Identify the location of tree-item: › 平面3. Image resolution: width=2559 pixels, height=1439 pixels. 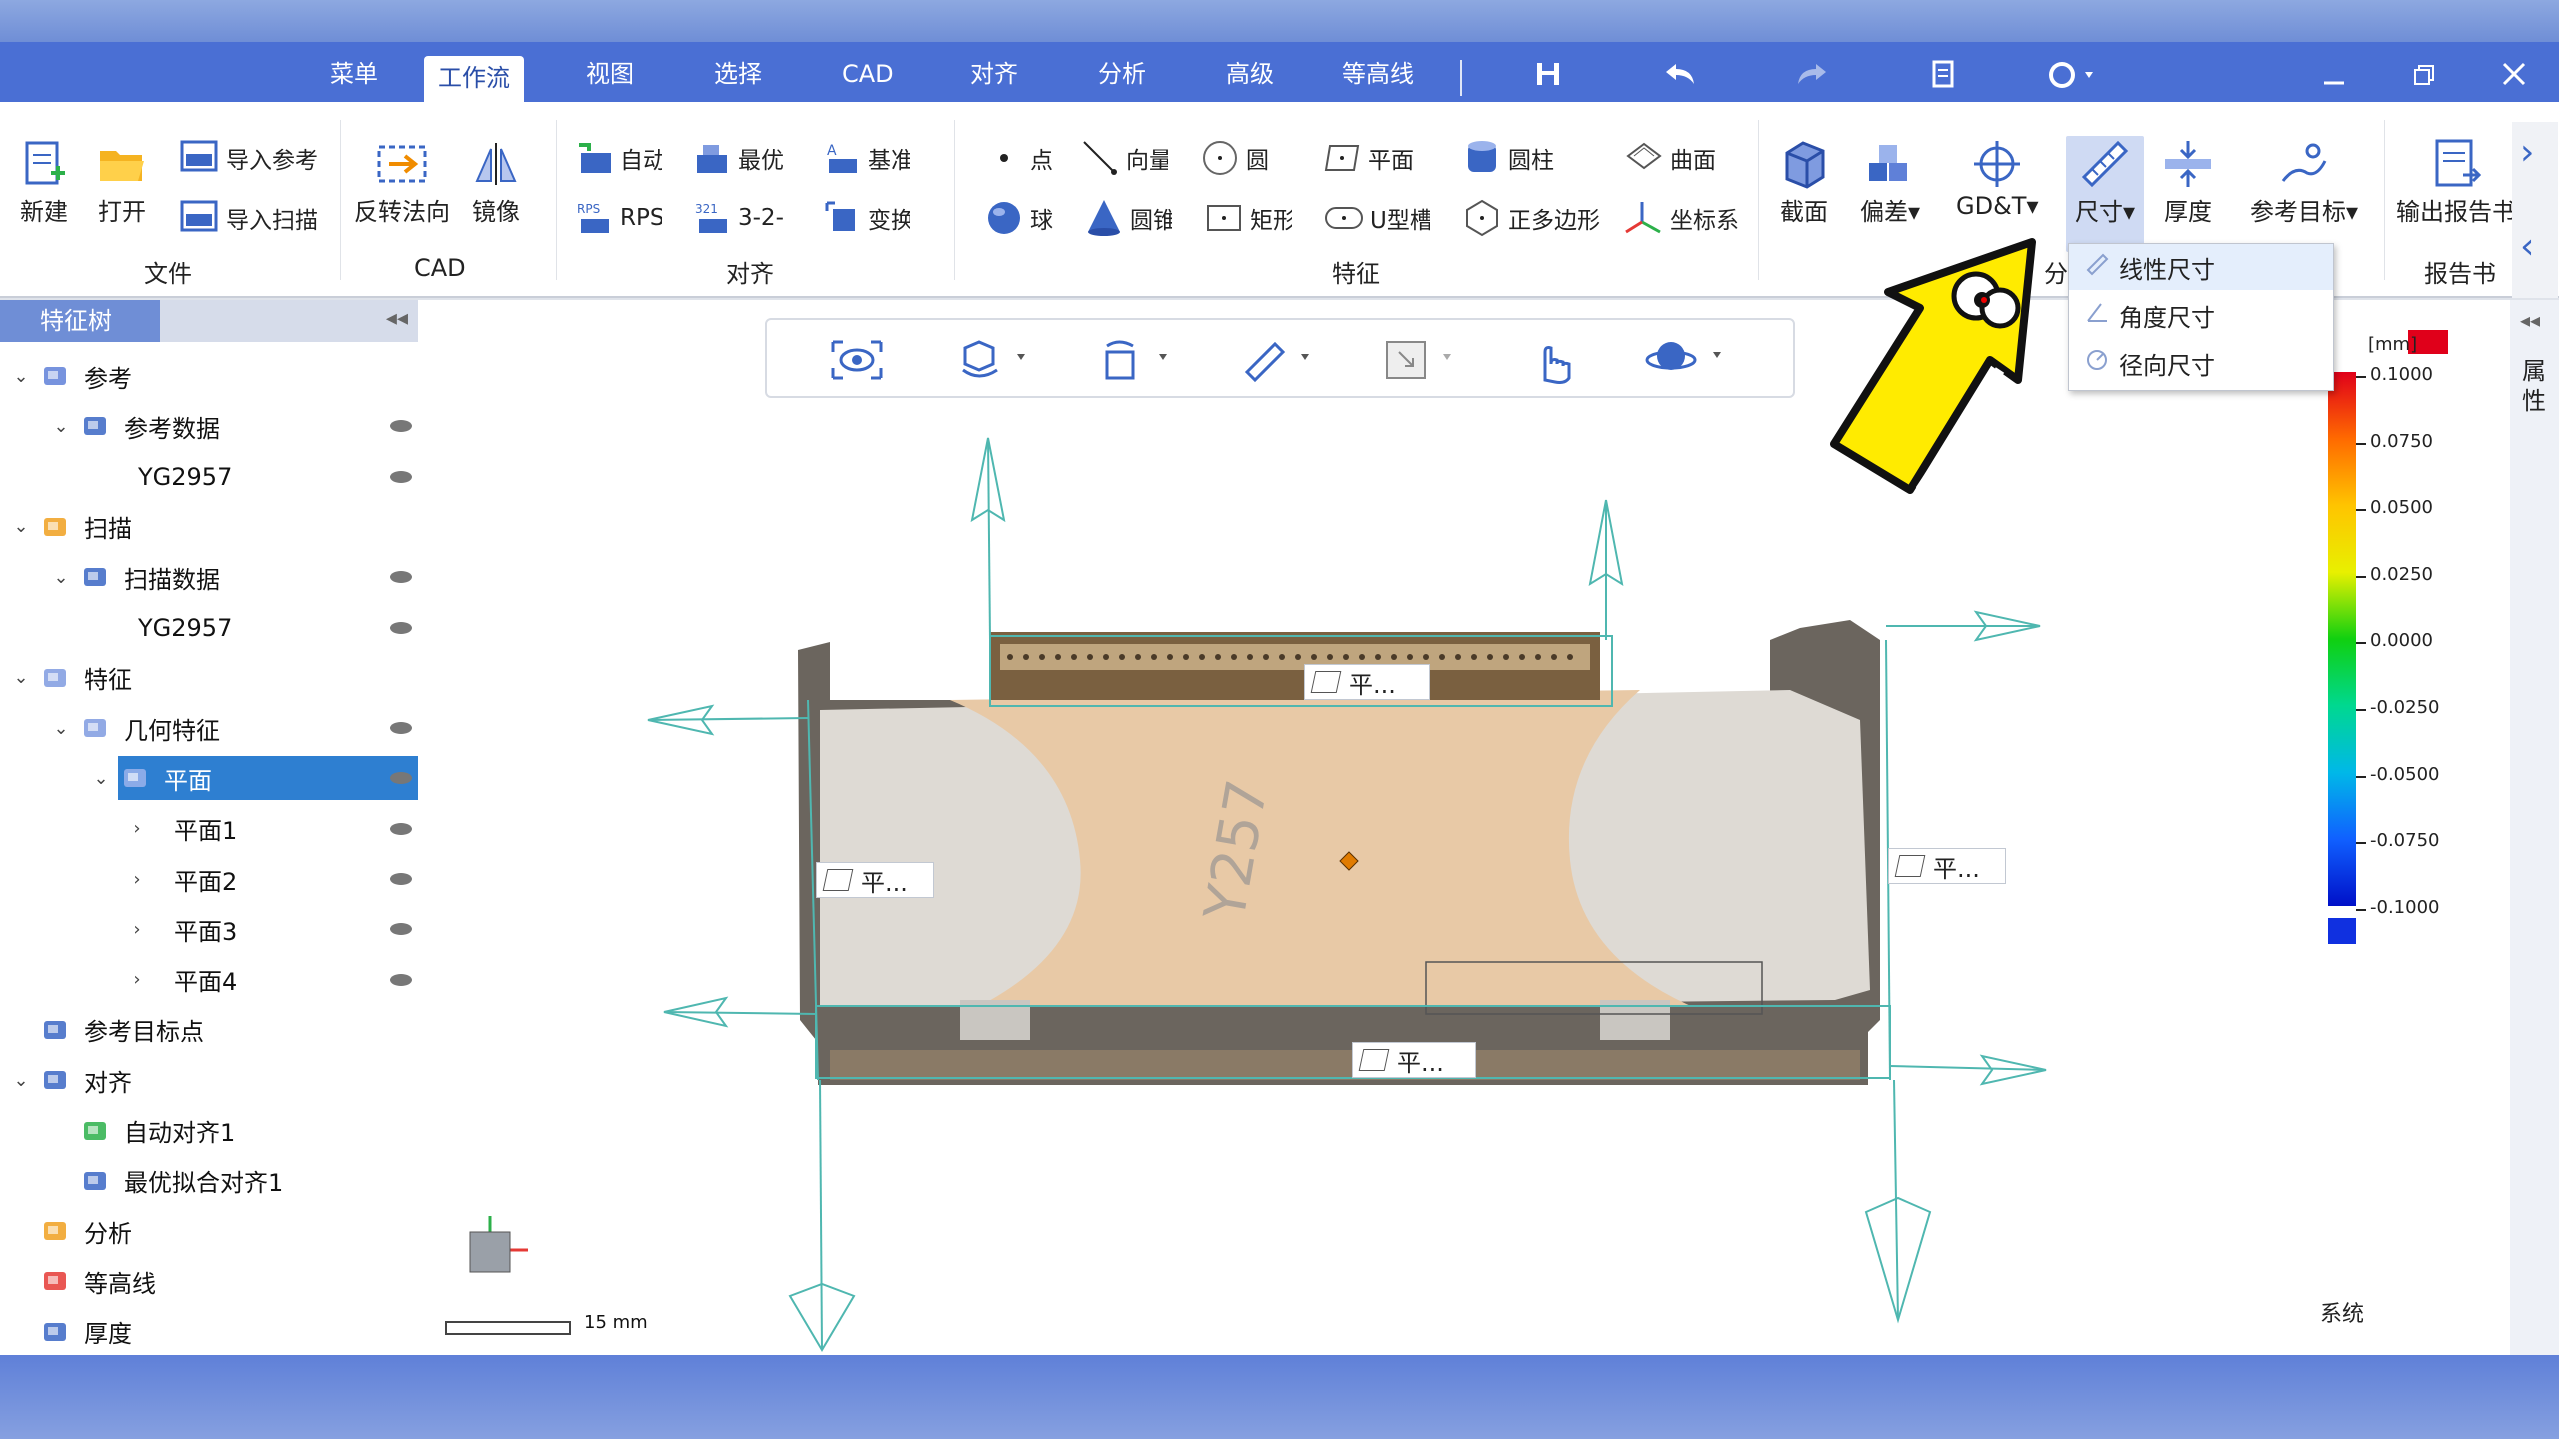
(209, 929).